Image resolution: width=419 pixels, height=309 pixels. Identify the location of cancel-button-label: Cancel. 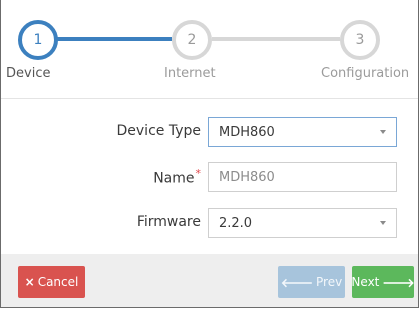
(58, 282).